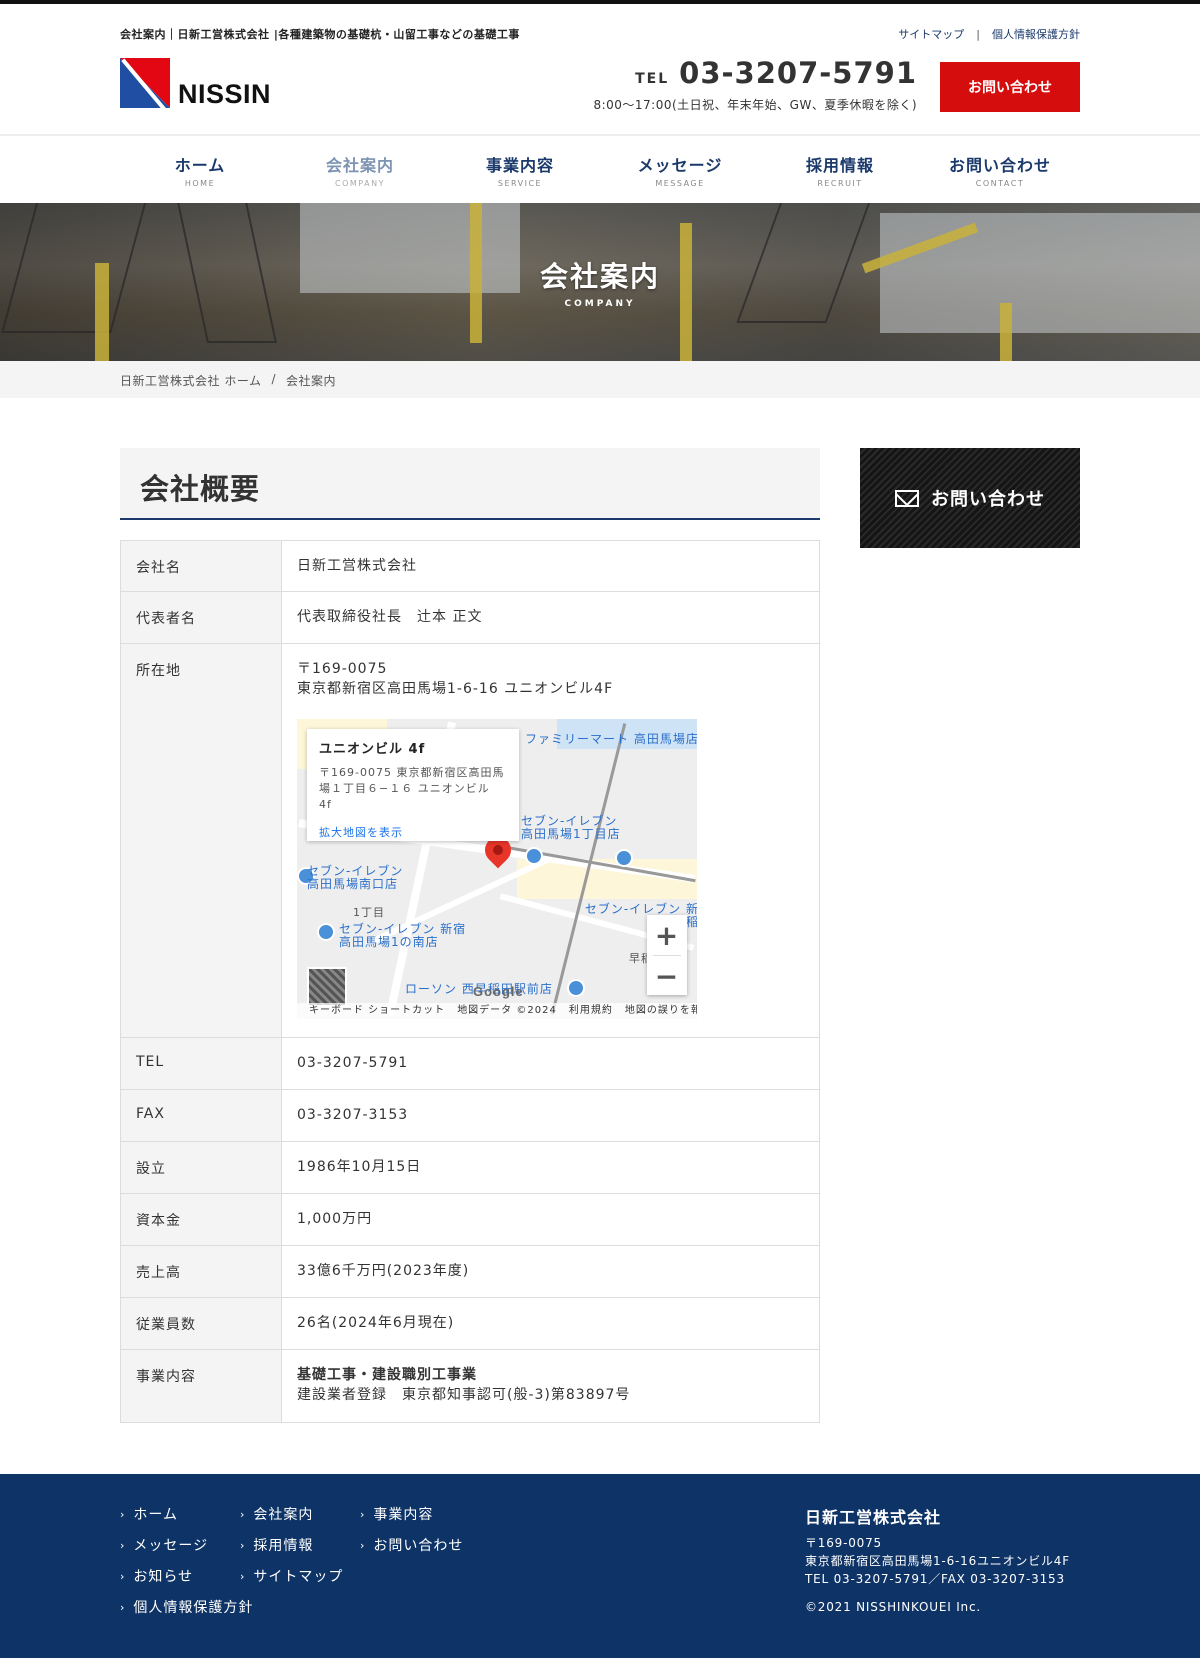 The image size is (1200, 1658). Describe the element at coordinates (311, 381) in the screenshot. I see `breadcrumb-current: 会社案内` at that location.